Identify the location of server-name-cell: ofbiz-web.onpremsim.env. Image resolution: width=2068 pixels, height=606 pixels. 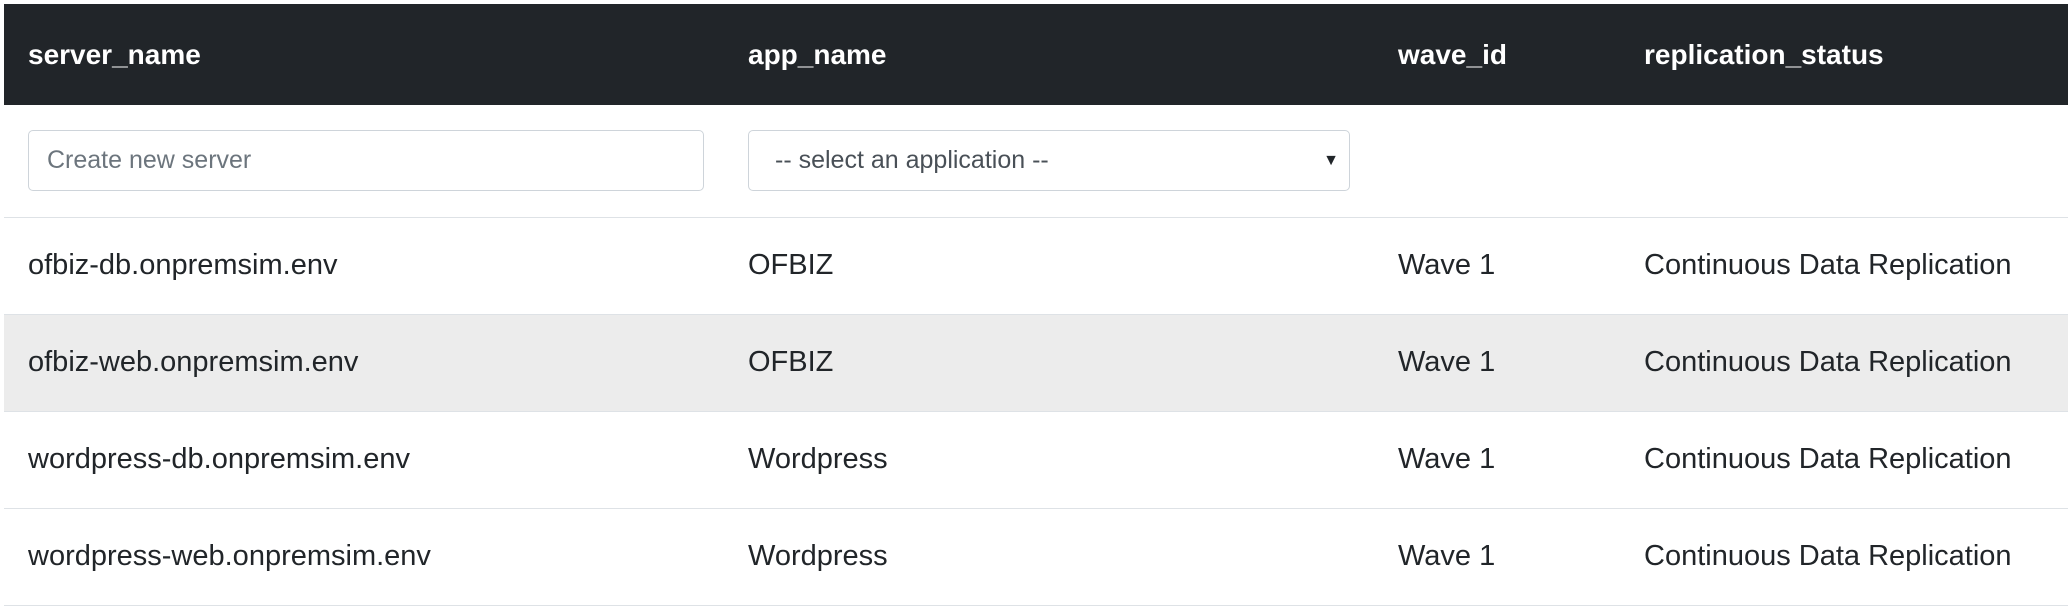
(364, 363).